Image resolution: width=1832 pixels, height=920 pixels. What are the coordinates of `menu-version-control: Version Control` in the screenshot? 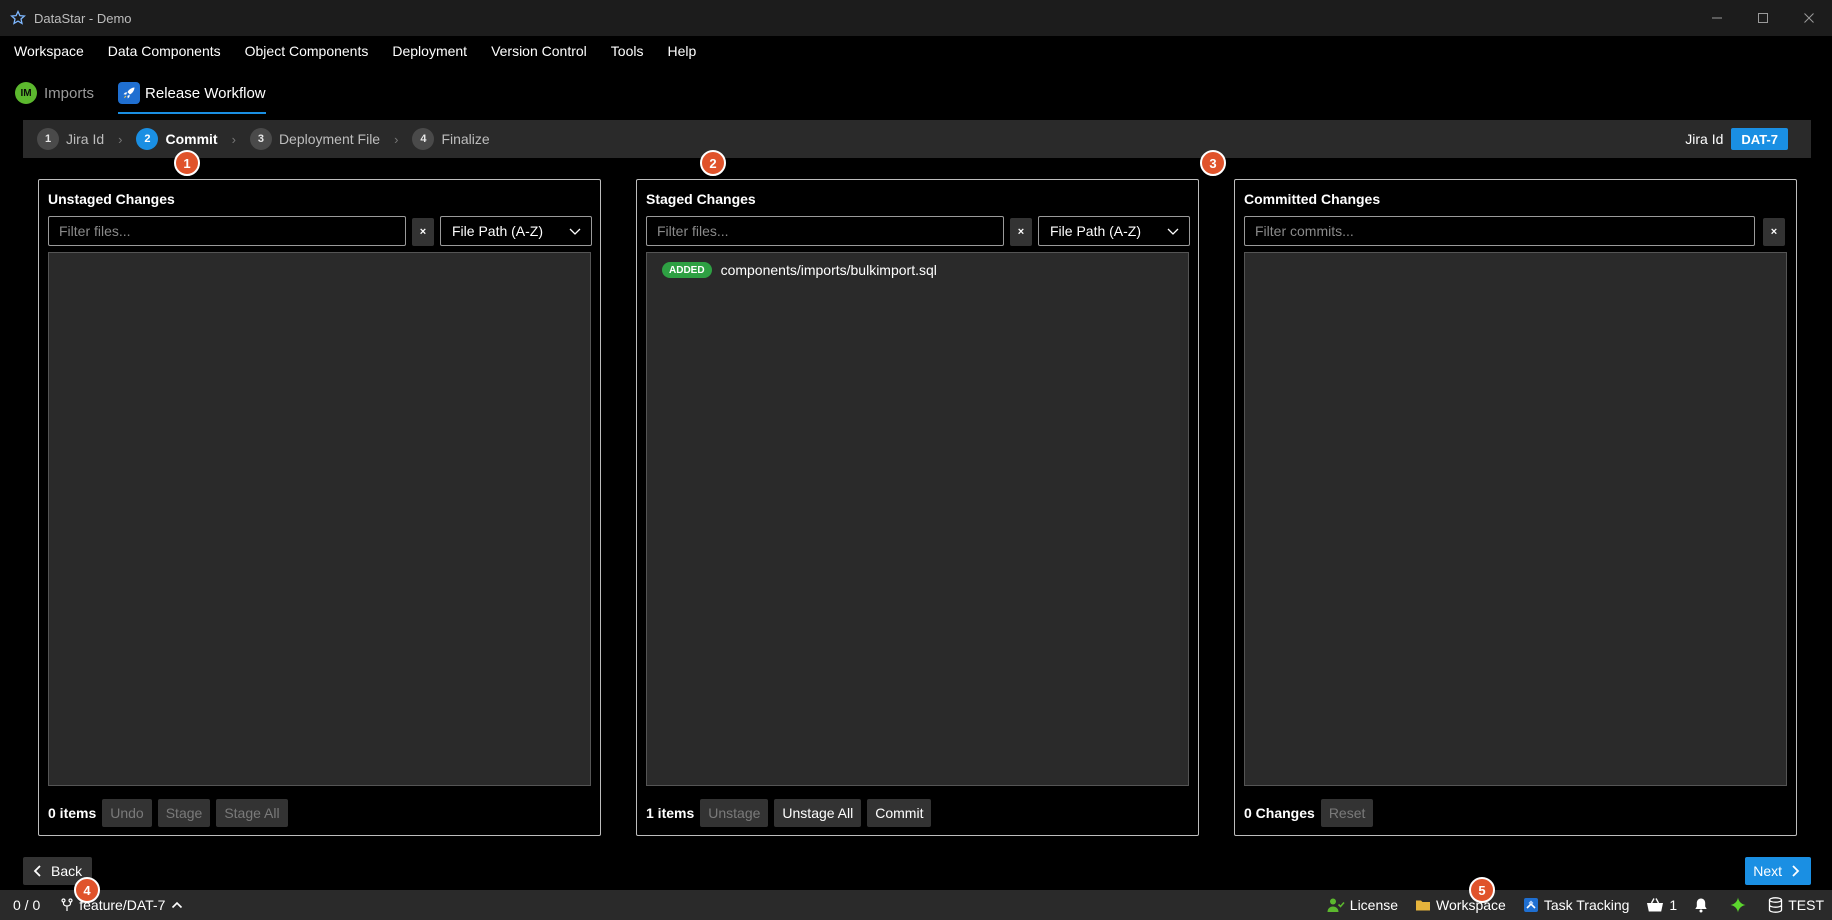 It's located at (539, 51).